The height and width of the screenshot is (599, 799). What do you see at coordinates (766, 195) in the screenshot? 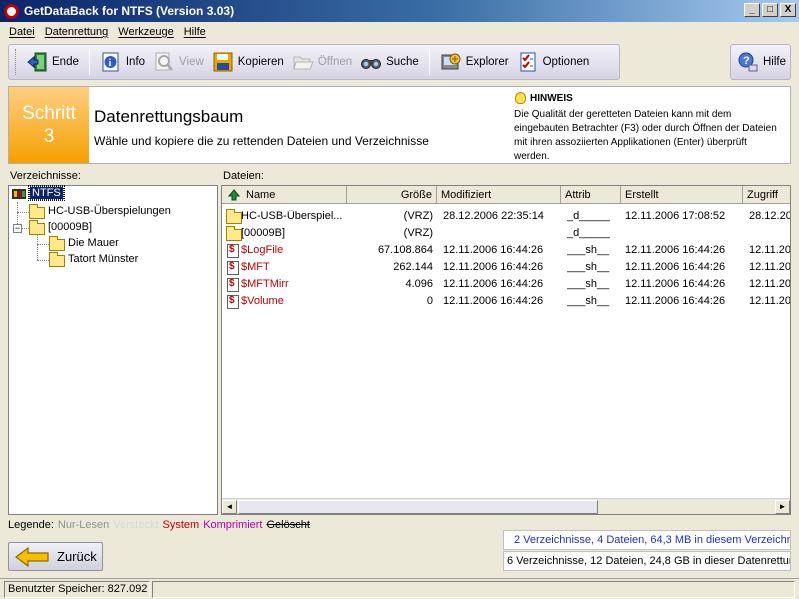
I see `column-header-accessed: Zugriff` at bounding box center [766, 195].